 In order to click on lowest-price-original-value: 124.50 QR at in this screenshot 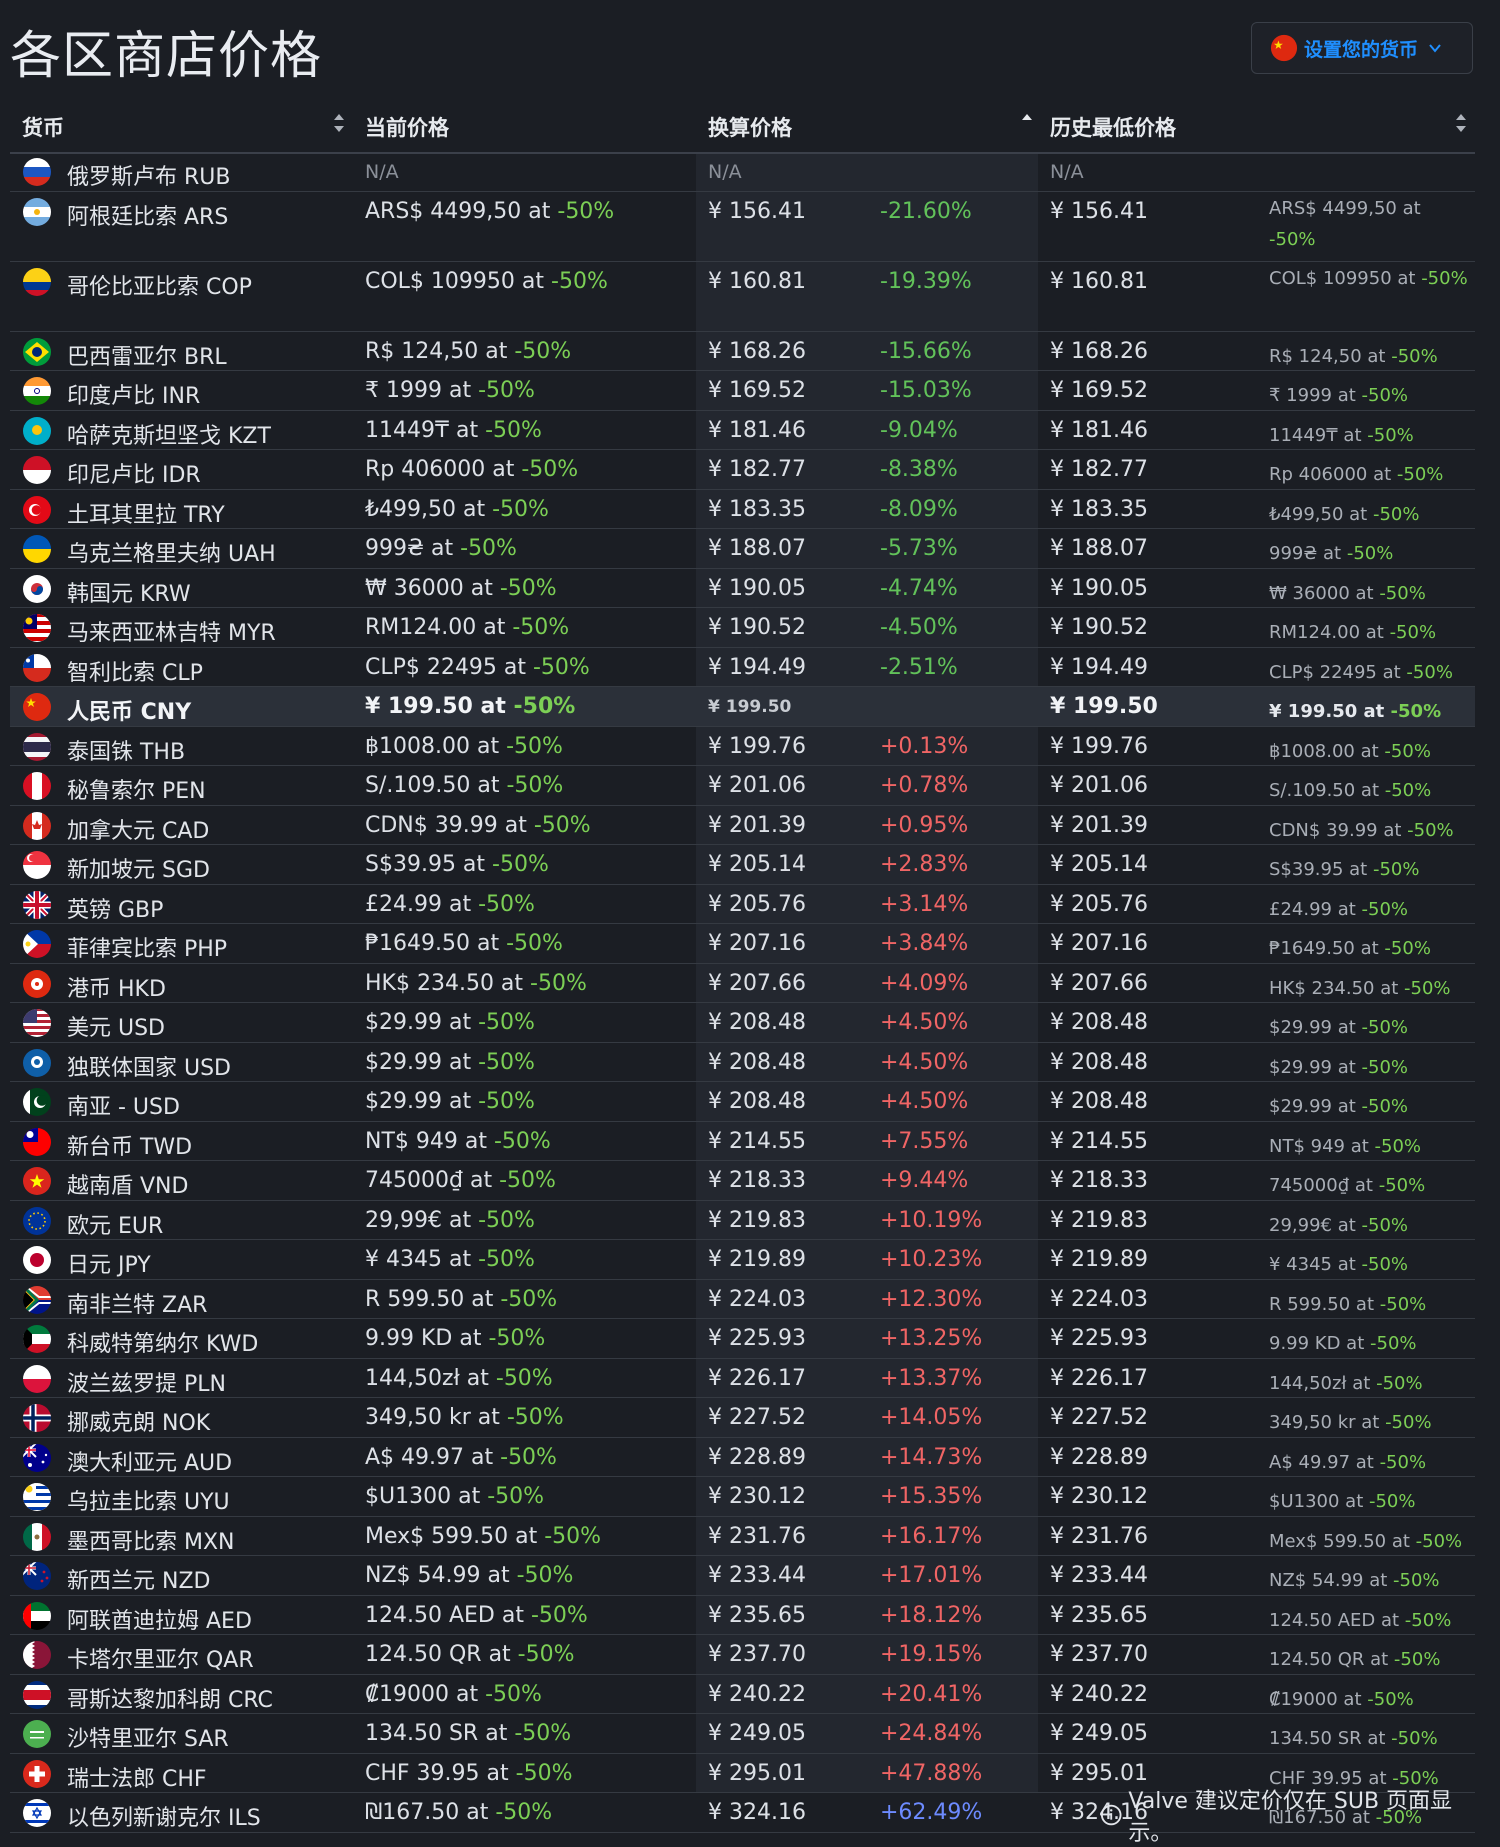, I will do `click(1331, 1659)`.